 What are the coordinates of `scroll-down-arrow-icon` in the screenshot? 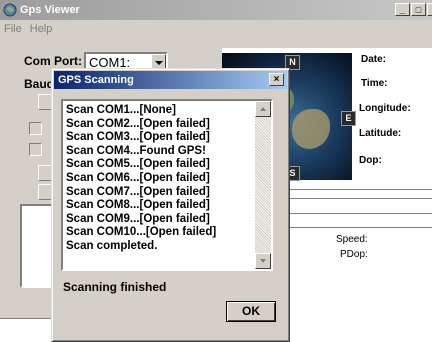 It's located at (263, 261).